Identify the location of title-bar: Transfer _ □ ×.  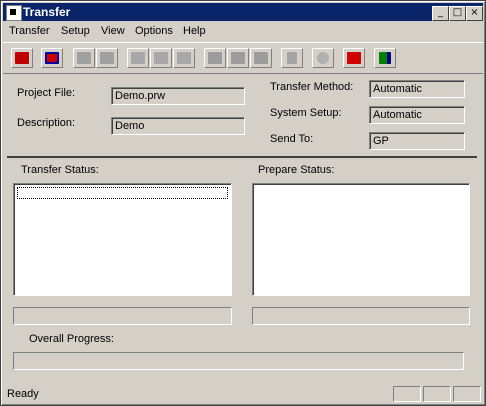
(243, 12).